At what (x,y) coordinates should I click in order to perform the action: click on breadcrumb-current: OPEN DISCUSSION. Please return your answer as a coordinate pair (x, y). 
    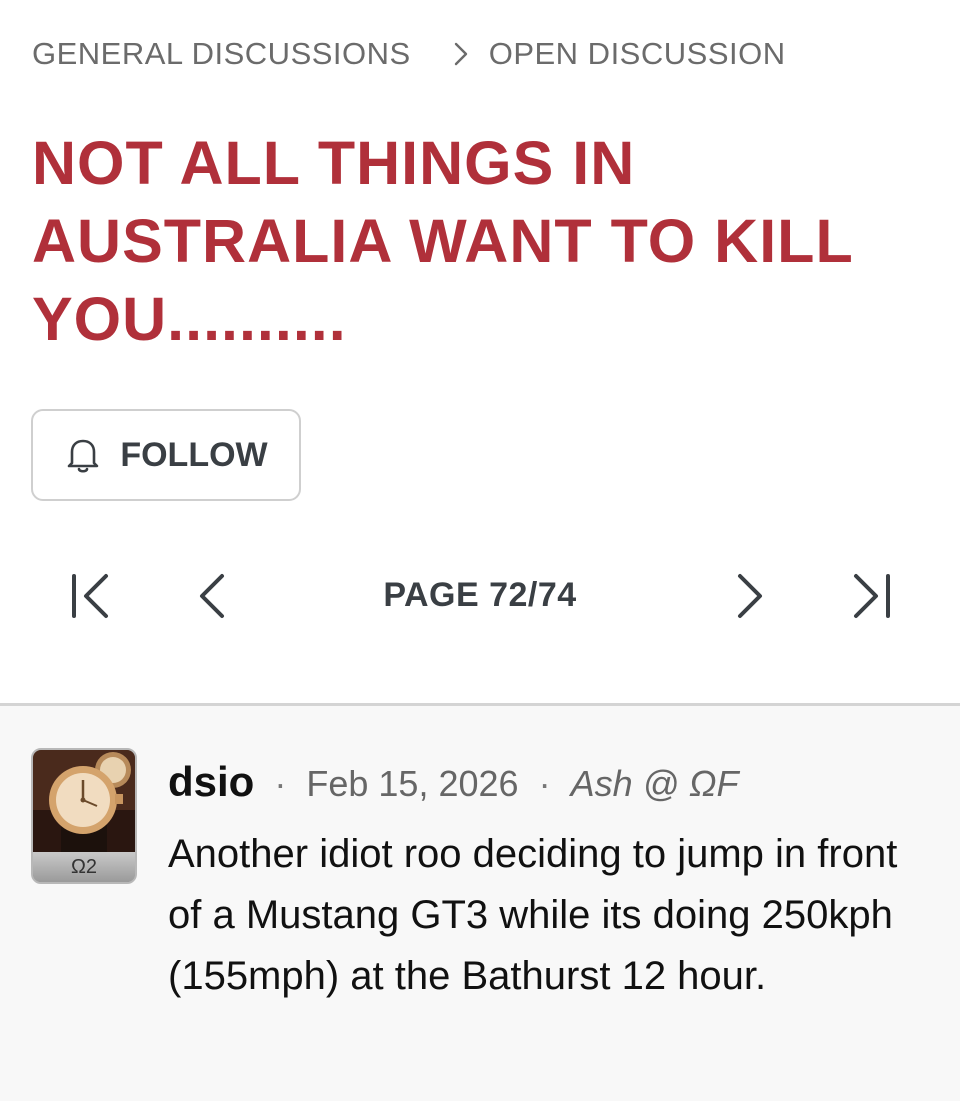
    Looking at the image, I should click on (637, 54).